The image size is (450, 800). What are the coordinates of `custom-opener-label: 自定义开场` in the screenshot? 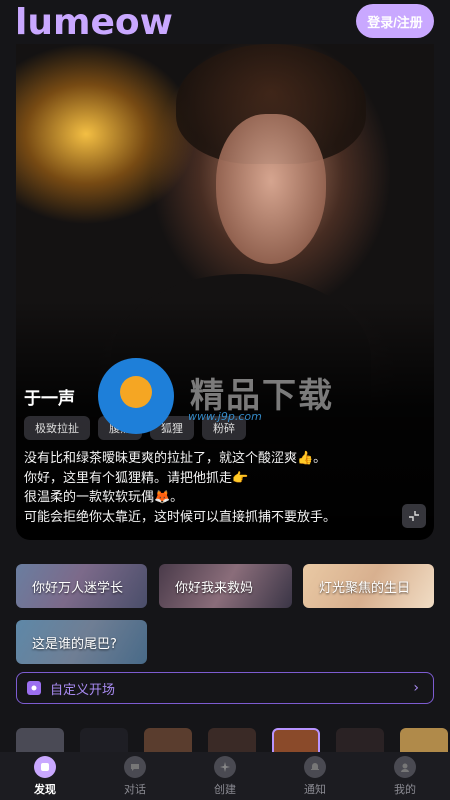 It's located at (83, 690).